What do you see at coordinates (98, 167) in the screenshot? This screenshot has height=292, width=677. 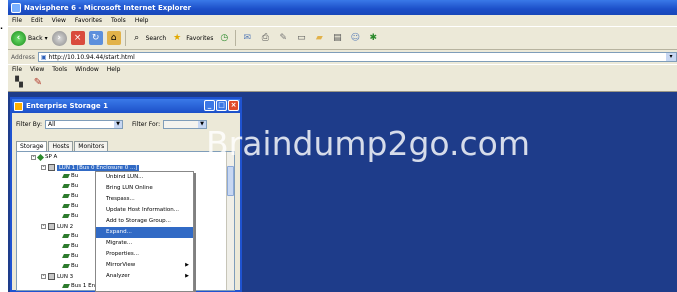 I see `tree-node-label: LUN 1 [Bus 0 Enclosure 0 ...]` at bounding box center [98, 167].